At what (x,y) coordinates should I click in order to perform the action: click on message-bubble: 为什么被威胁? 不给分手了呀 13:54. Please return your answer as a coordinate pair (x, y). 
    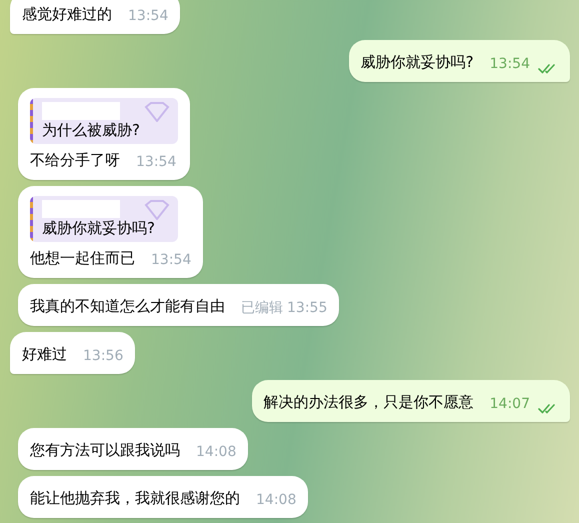
    Looking at the image, I should click on (104, 134).